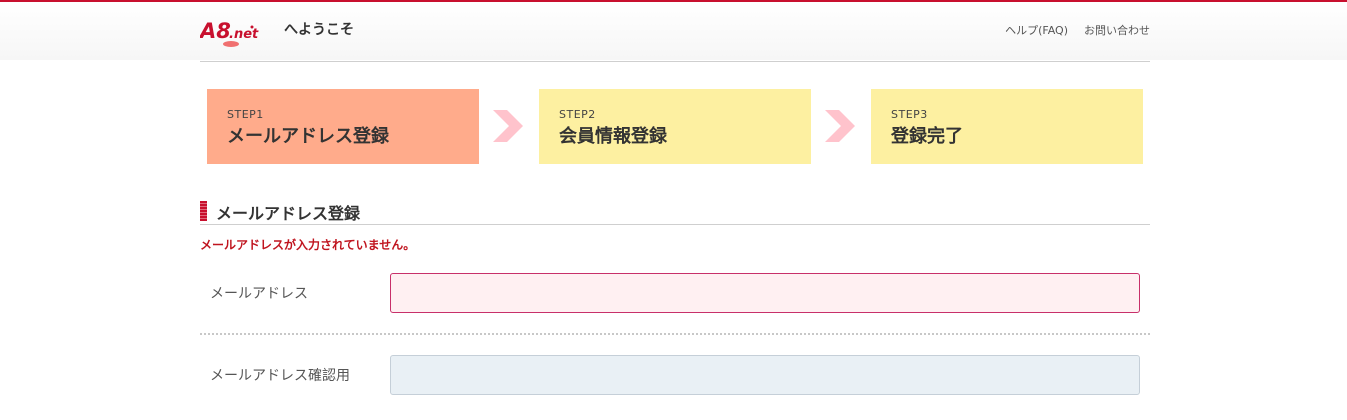  Describe the element at coordinates (927, 136) in the screenshot. I see `step-title: 登録完了` at that location.